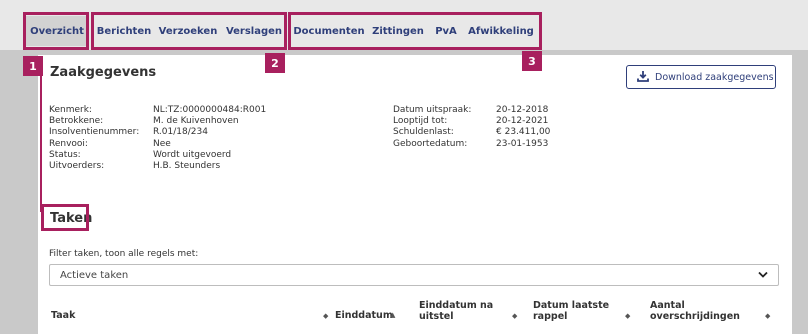 The image size is (808, 334). I want to click on column-header-einddatum-na-uitstel: Einddatum na uitstel, so click(456, 311).